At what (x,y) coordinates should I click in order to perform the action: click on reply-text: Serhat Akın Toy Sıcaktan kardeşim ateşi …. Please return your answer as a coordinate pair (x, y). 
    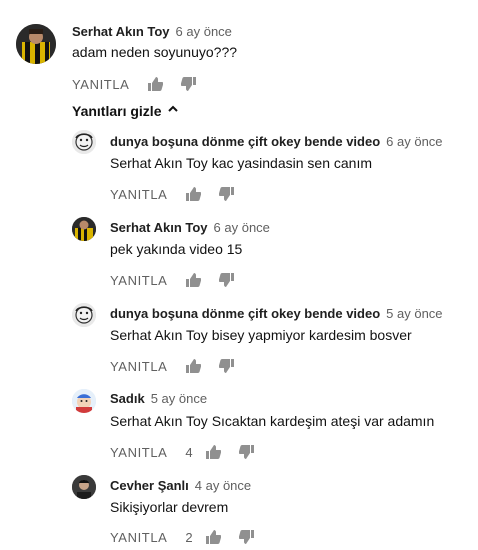
    Looking at the image, I should click on (272, 421).